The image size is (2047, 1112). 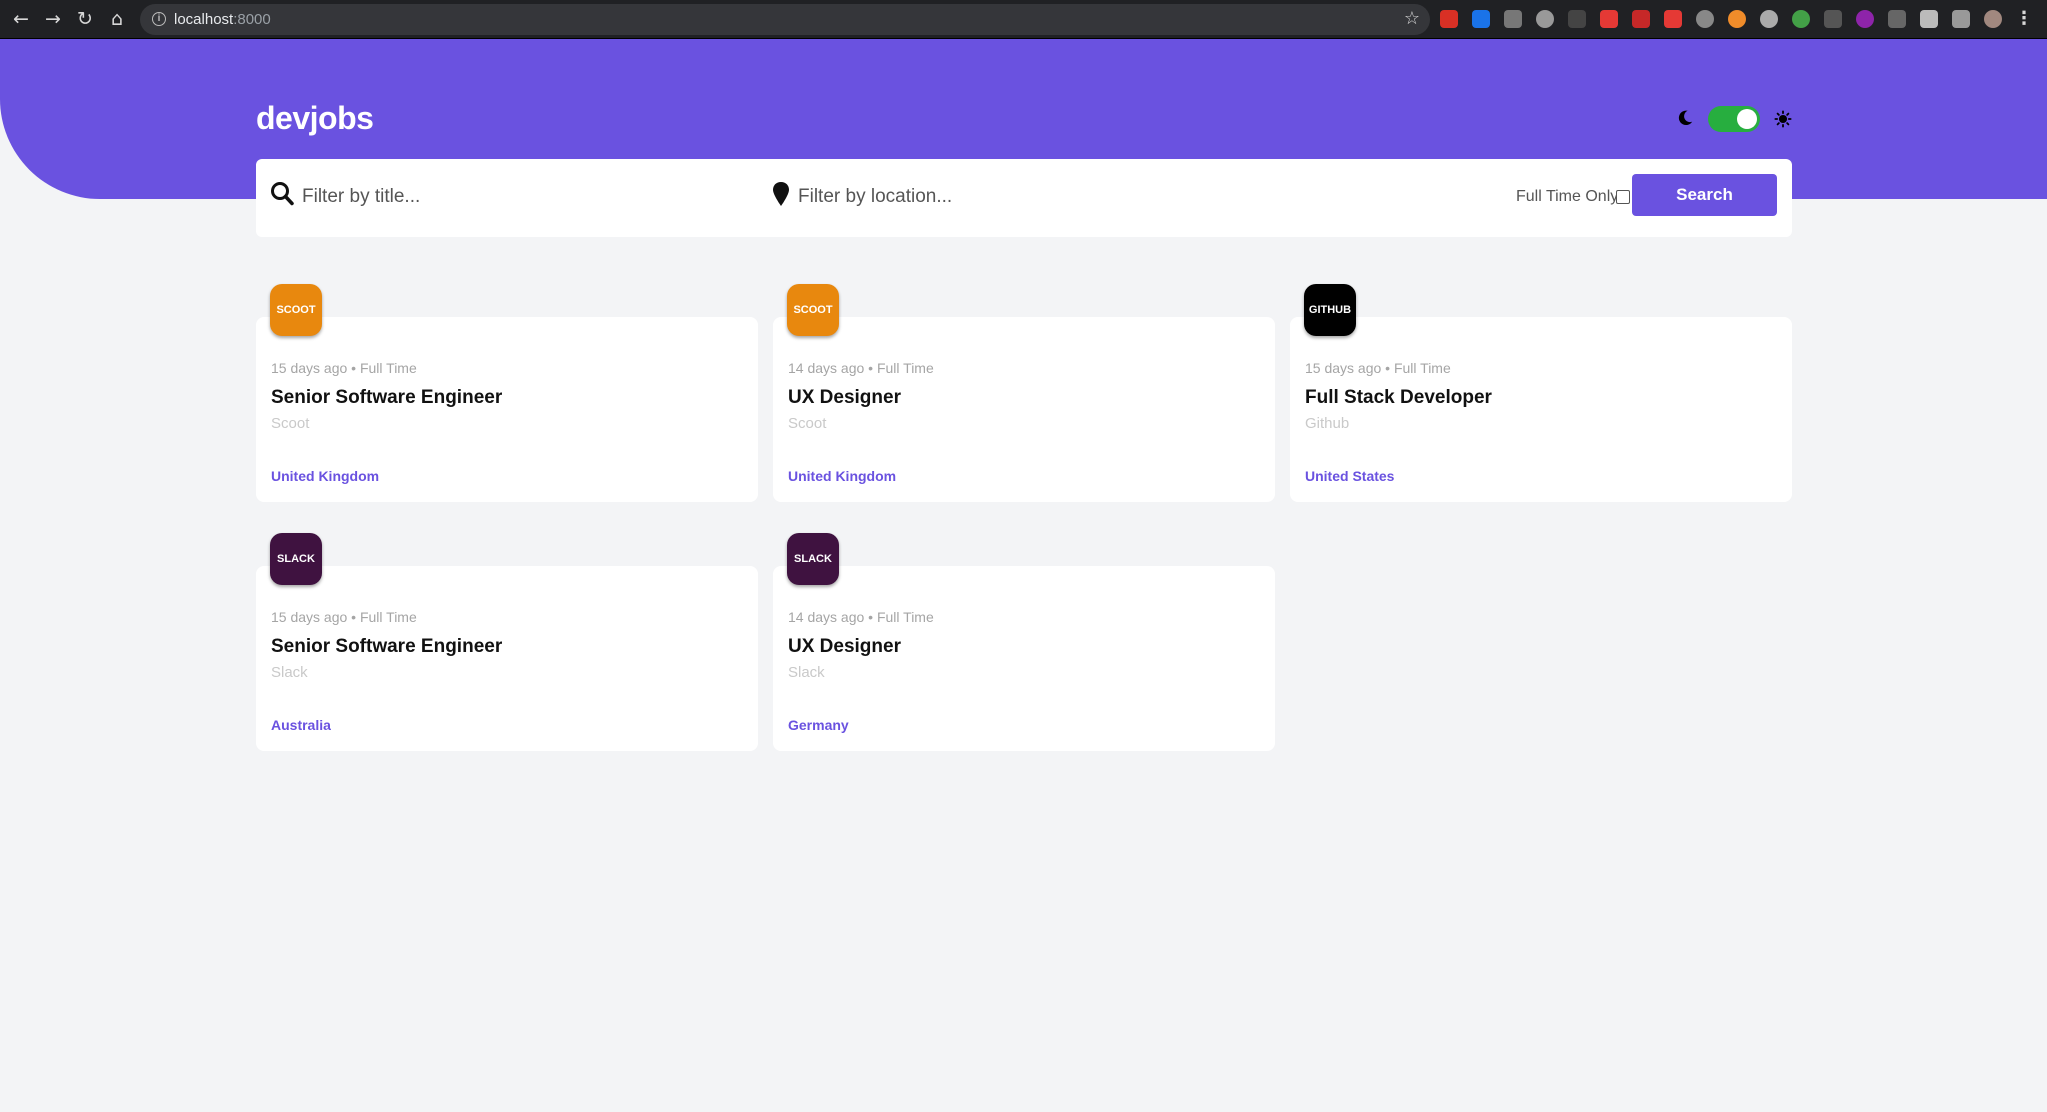 I want to click on job-location: Australia, so click(x=301, y=725).